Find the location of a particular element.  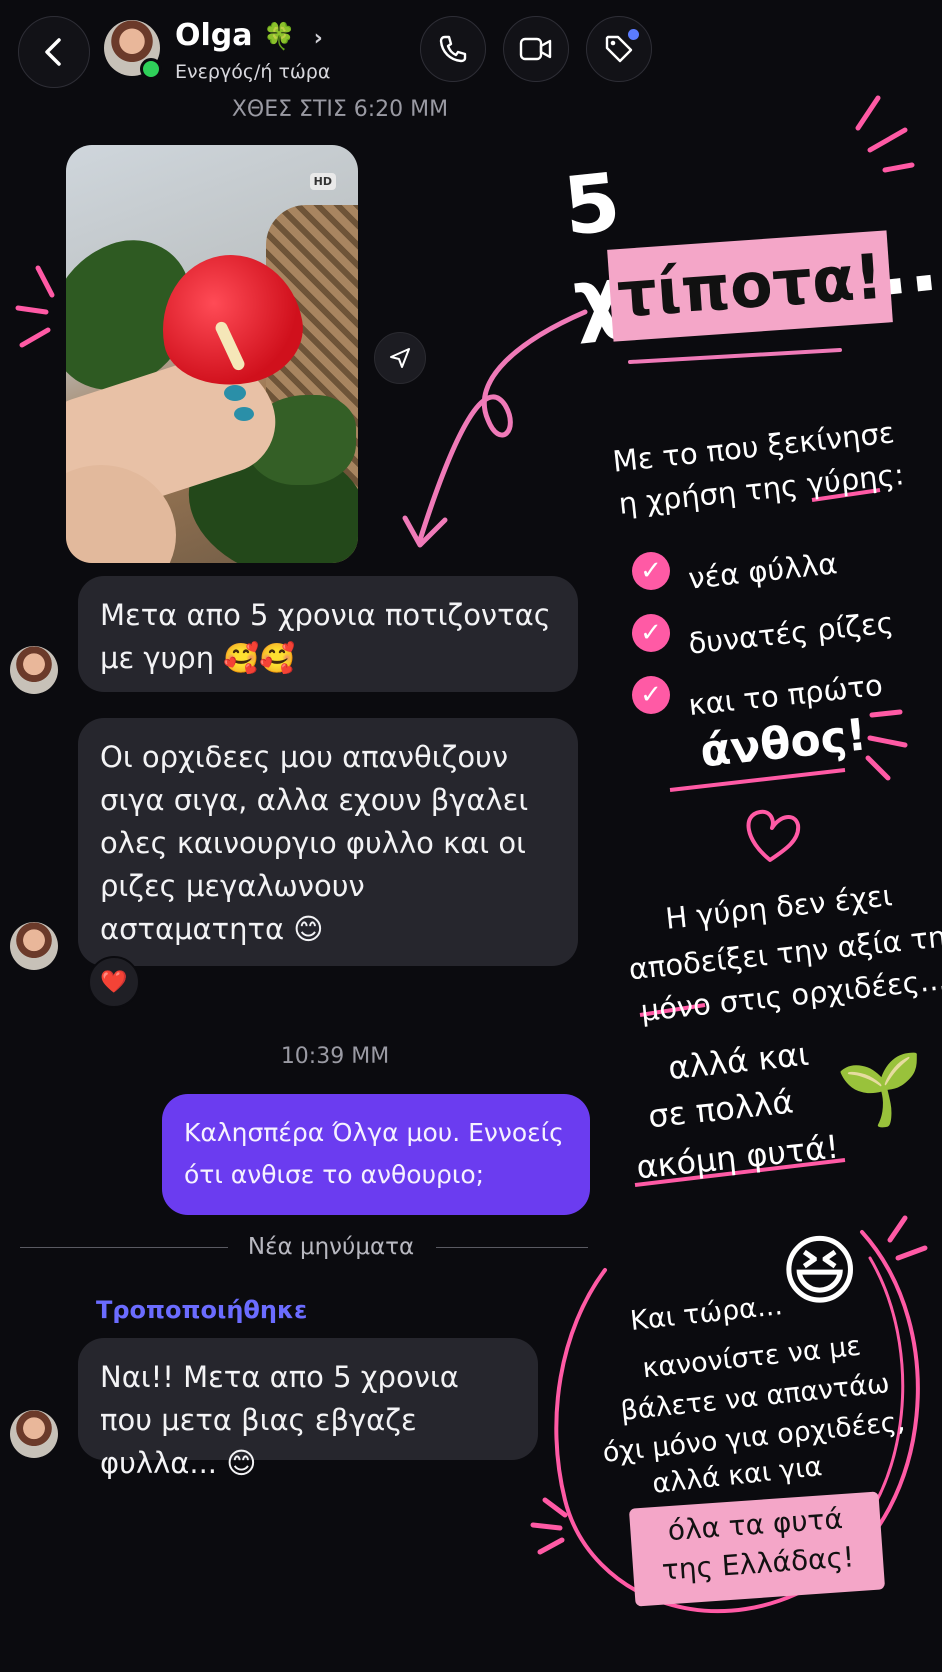

promo-subtitle: τίποτα! is located at coordinates (750, 285).